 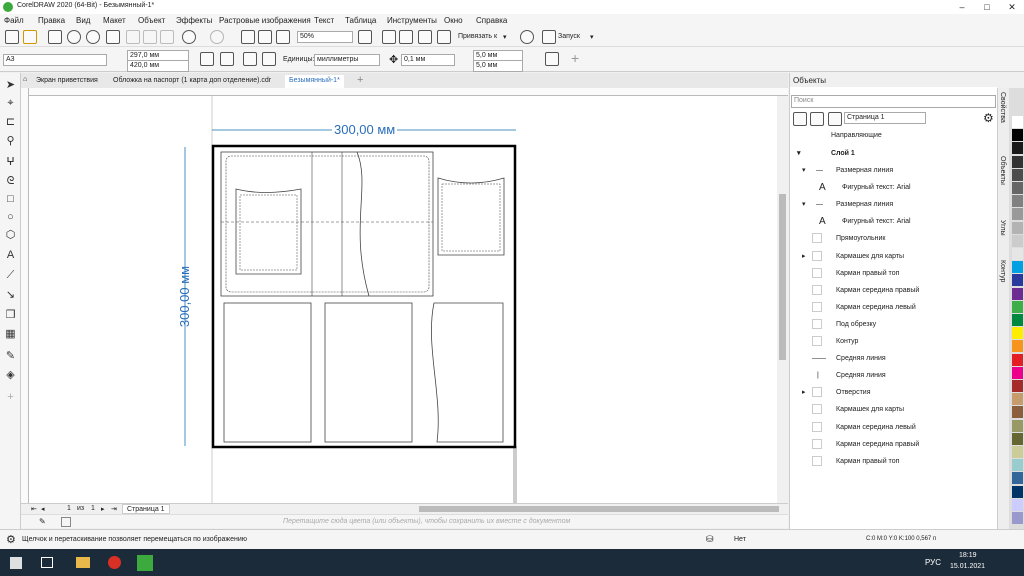 I want to click on layer-1-row: ▾ Слой 1, so click(x=893, y=153).